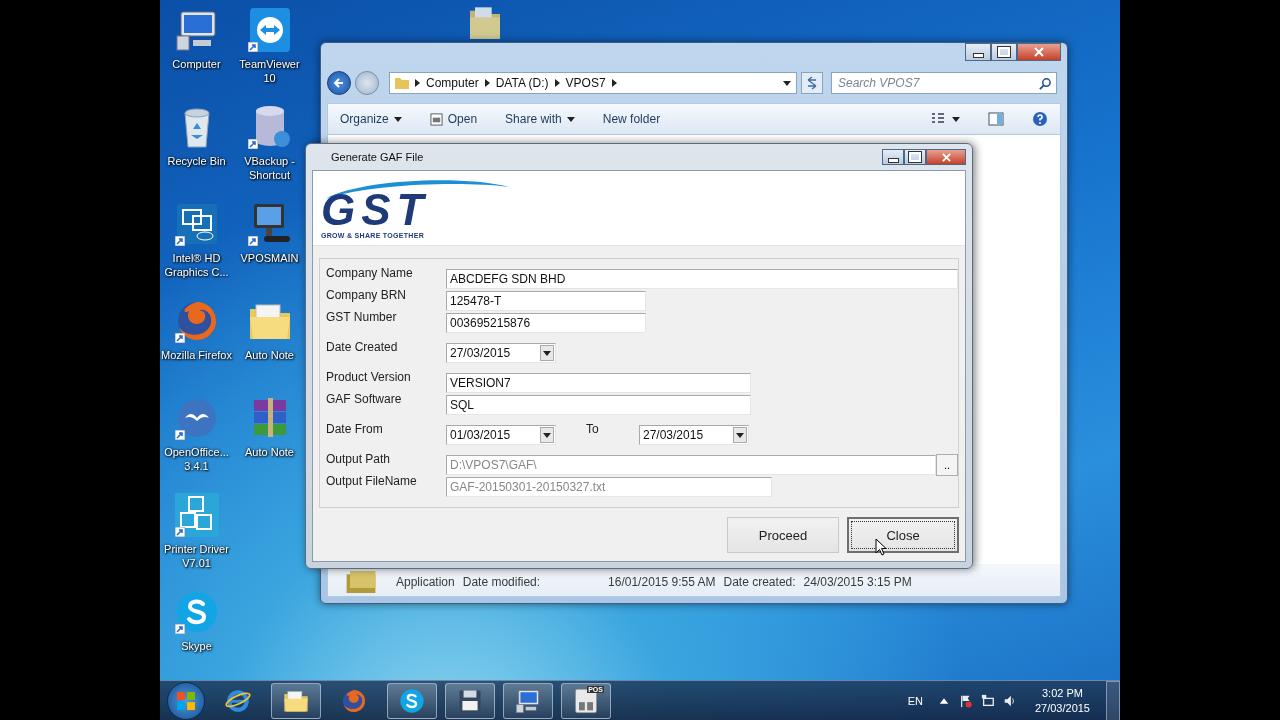  Describe the element at coordinates (269, 232) in the screenshot. I see `desktop-icon: VPOSMAIN` at that location.